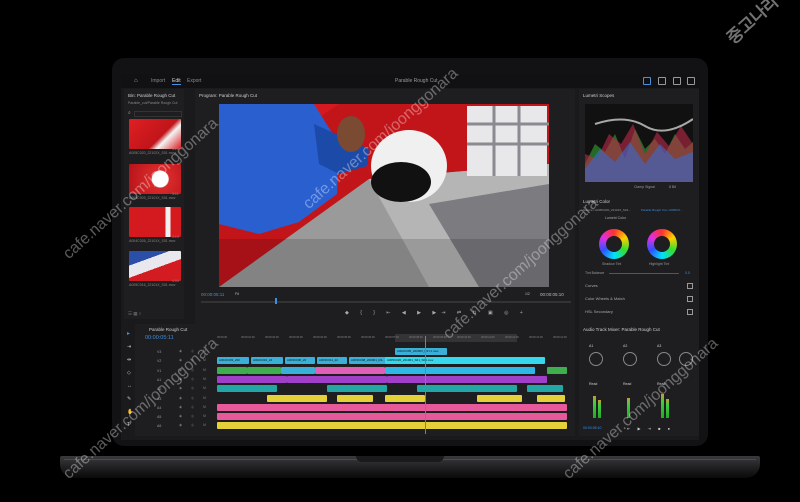 The width and height of the screenshot is (800, 502). I want to click on curves-checkbox, so click(690, 286).